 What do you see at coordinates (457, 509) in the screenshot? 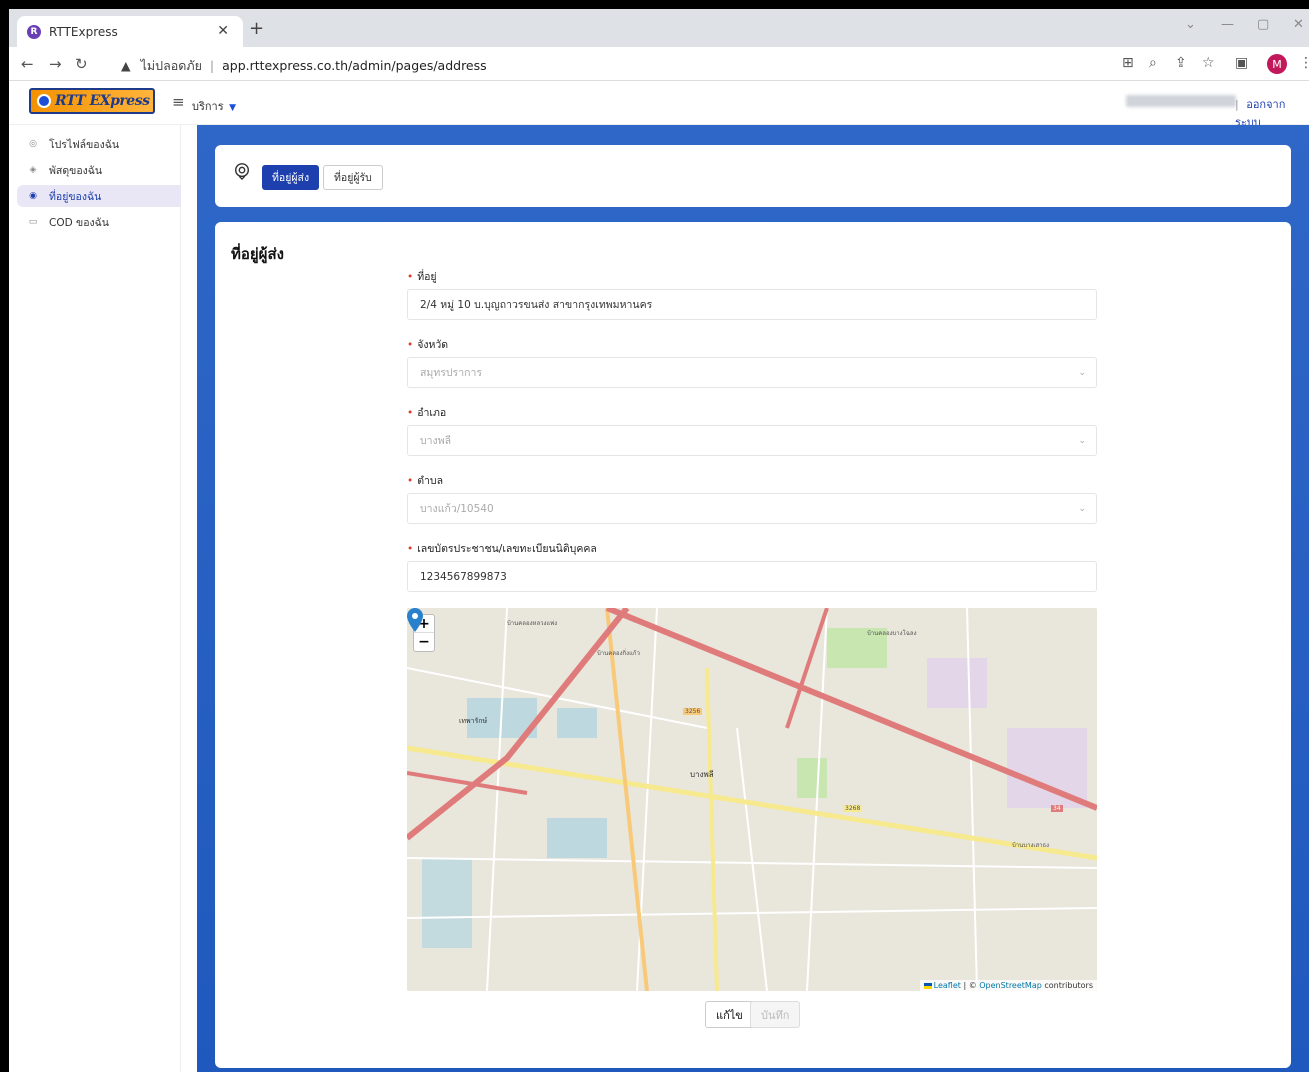
I see `subdistrict-value: บางแก้ว/10540` at bounding box center [457, 509].